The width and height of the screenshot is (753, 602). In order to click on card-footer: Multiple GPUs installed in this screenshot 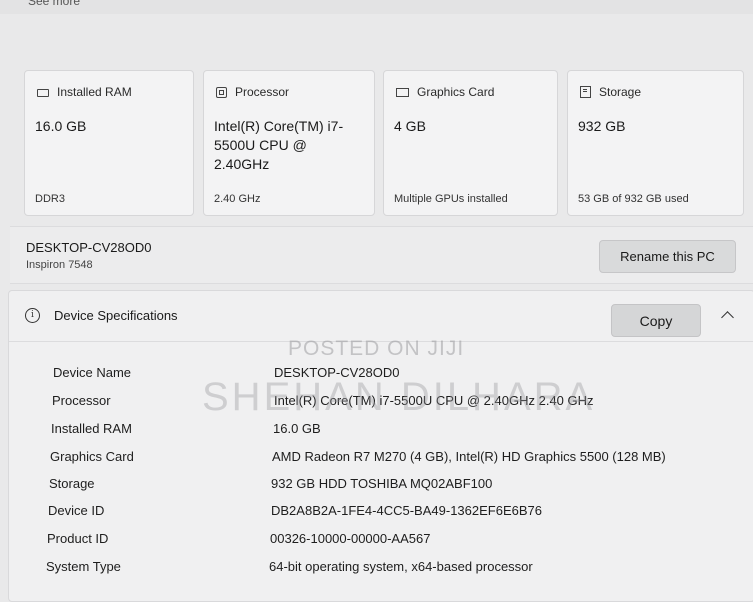, I will do `click(451, 199)`.